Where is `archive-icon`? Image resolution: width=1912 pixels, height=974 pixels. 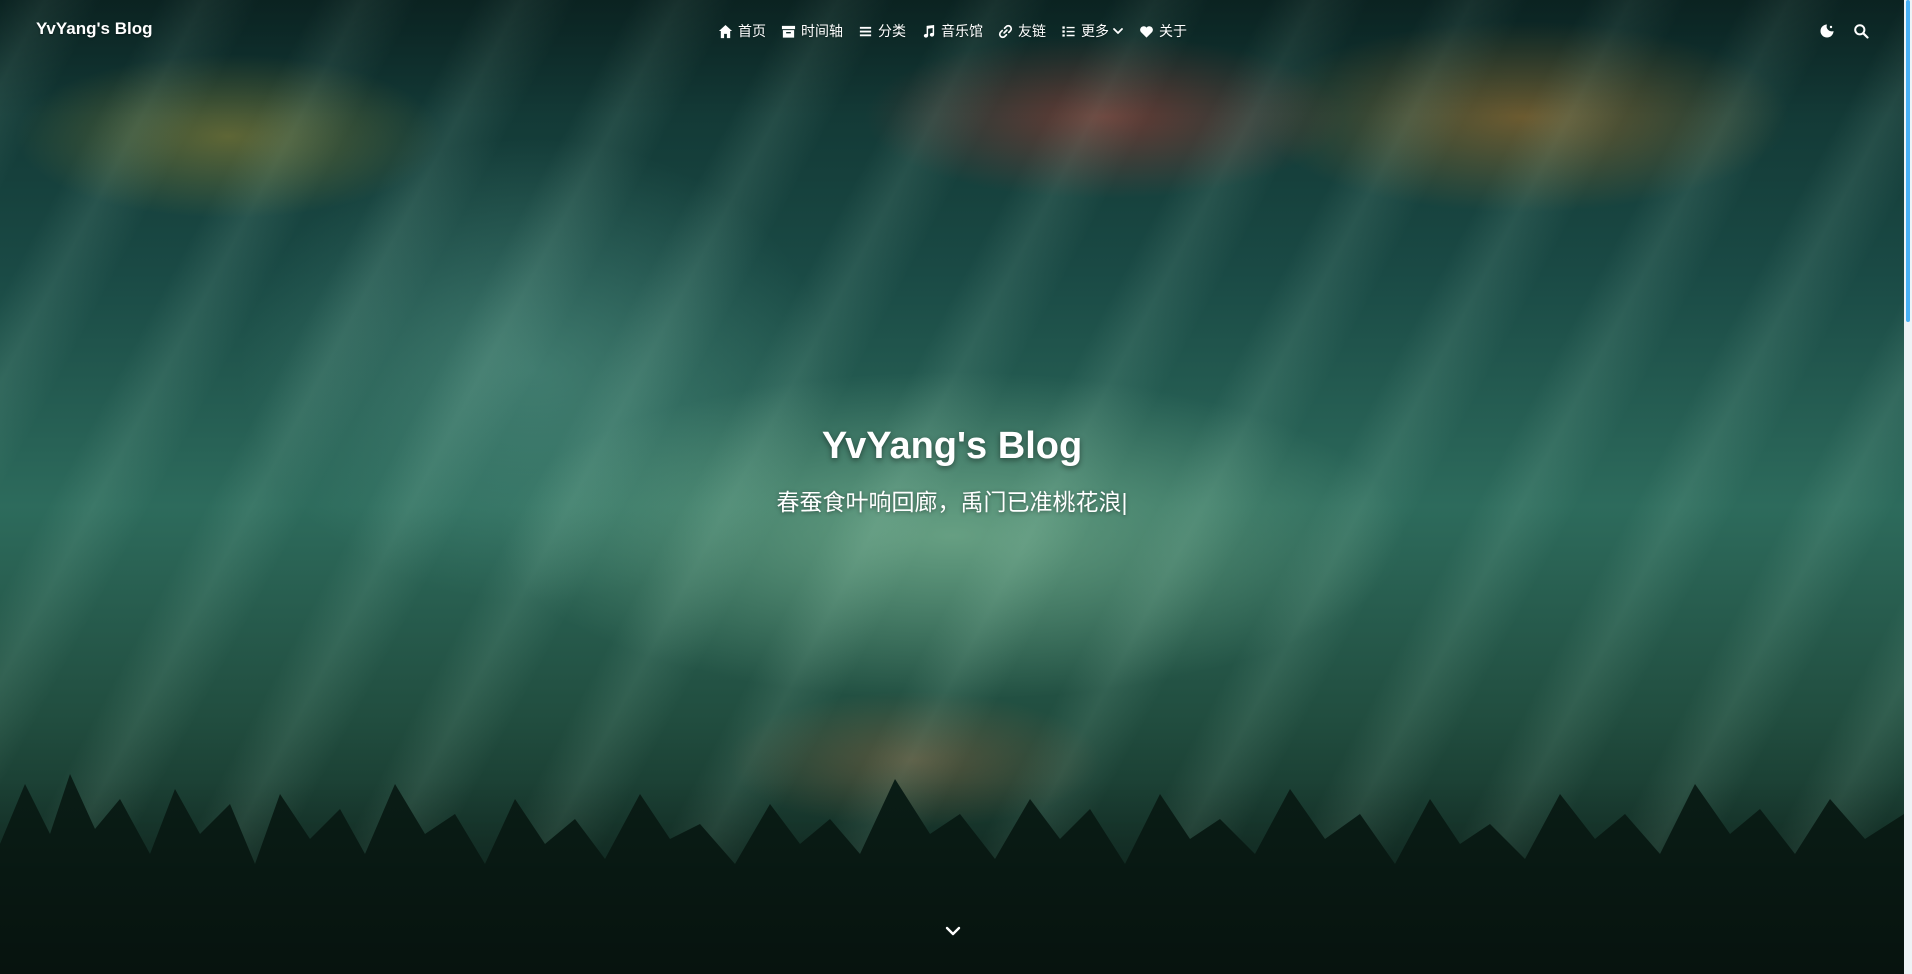 archive-icon is located at coordinates (788, 31).